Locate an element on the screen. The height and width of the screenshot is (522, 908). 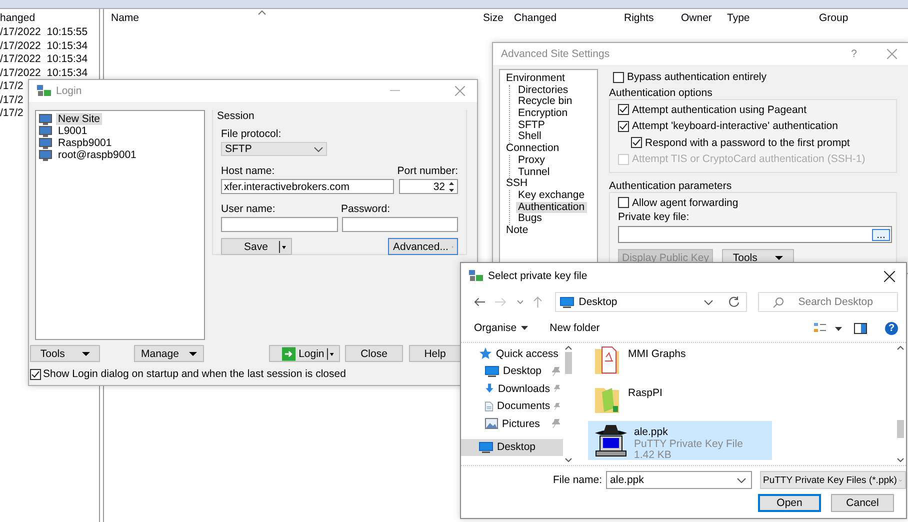
site-item: L9001 is located at coordinates (73, 131).